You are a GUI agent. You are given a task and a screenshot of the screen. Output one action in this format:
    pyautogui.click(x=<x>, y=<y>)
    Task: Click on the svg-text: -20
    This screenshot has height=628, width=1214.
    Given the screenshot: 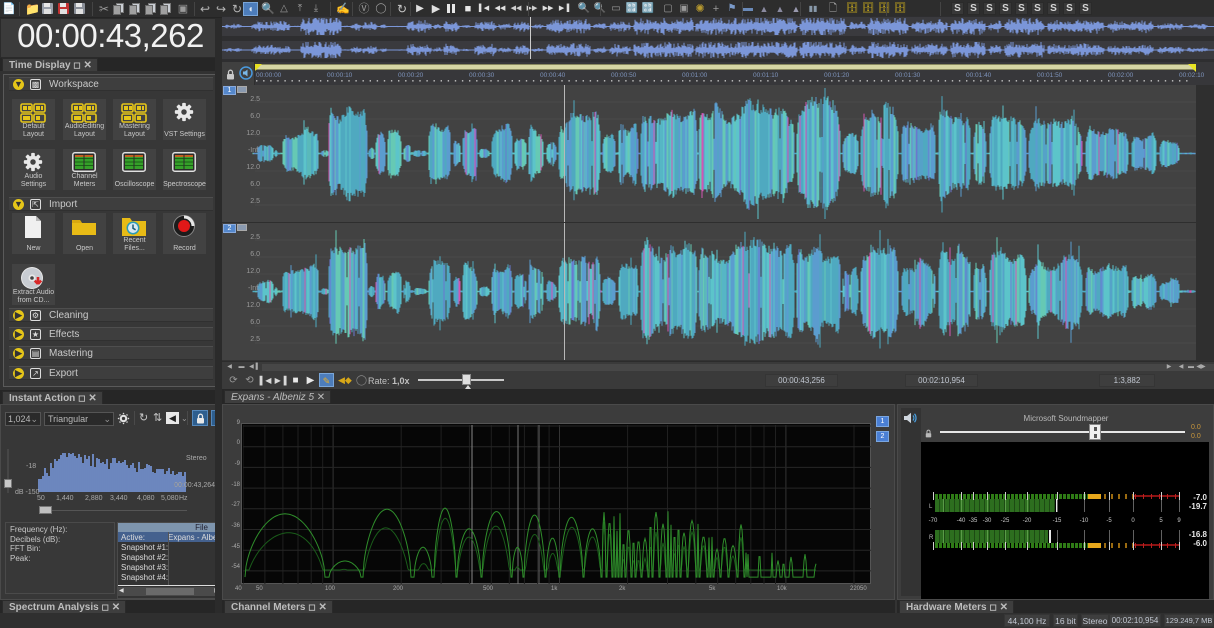 What is the action you would take?
    pyautogui.click(x=1027, y=521)
    